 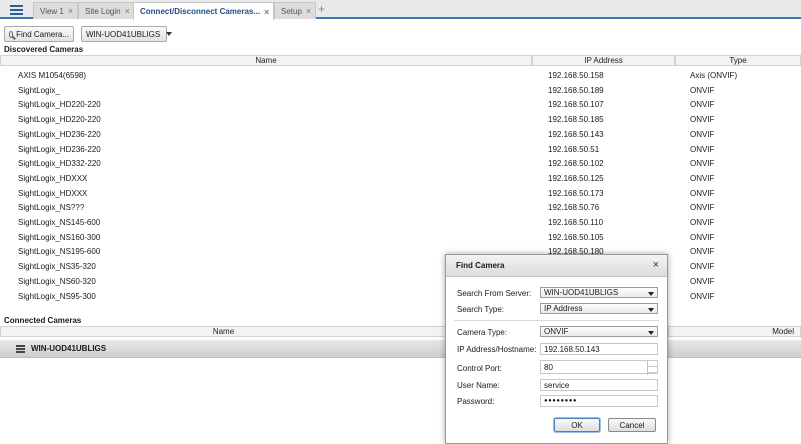 I want to click on tab-site-login: Site Login ×, so click(x=106, y=10).